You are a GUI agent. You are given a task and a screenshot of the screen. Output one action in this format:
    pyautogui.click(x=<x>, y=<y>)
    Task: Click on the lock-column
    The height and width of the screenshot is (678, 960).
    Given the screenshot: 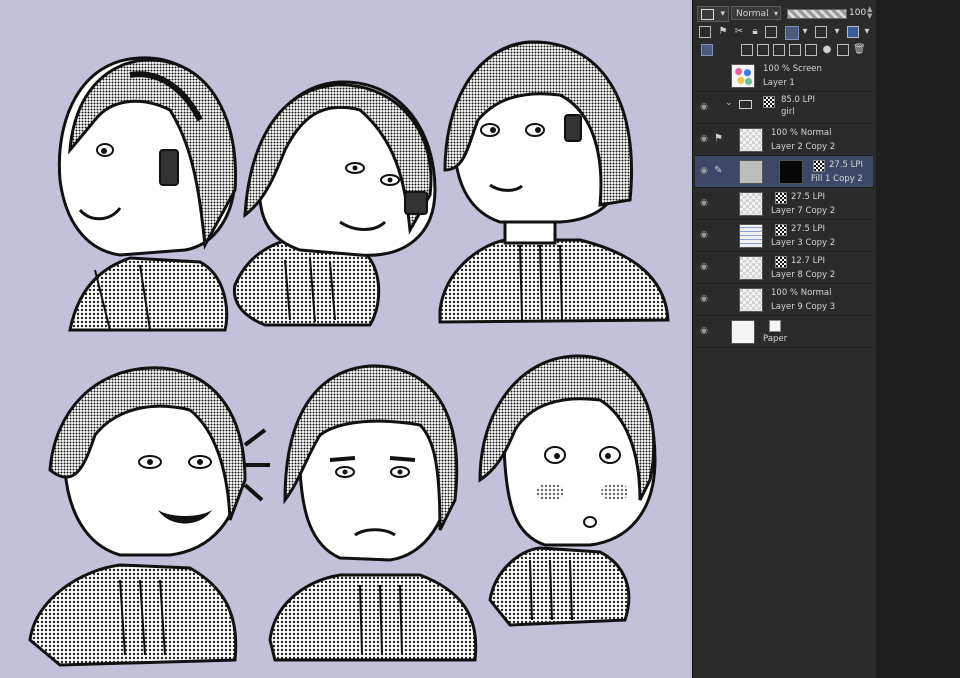 What is the action you would take?
    pyautogui.click(x=719, y=75)
    